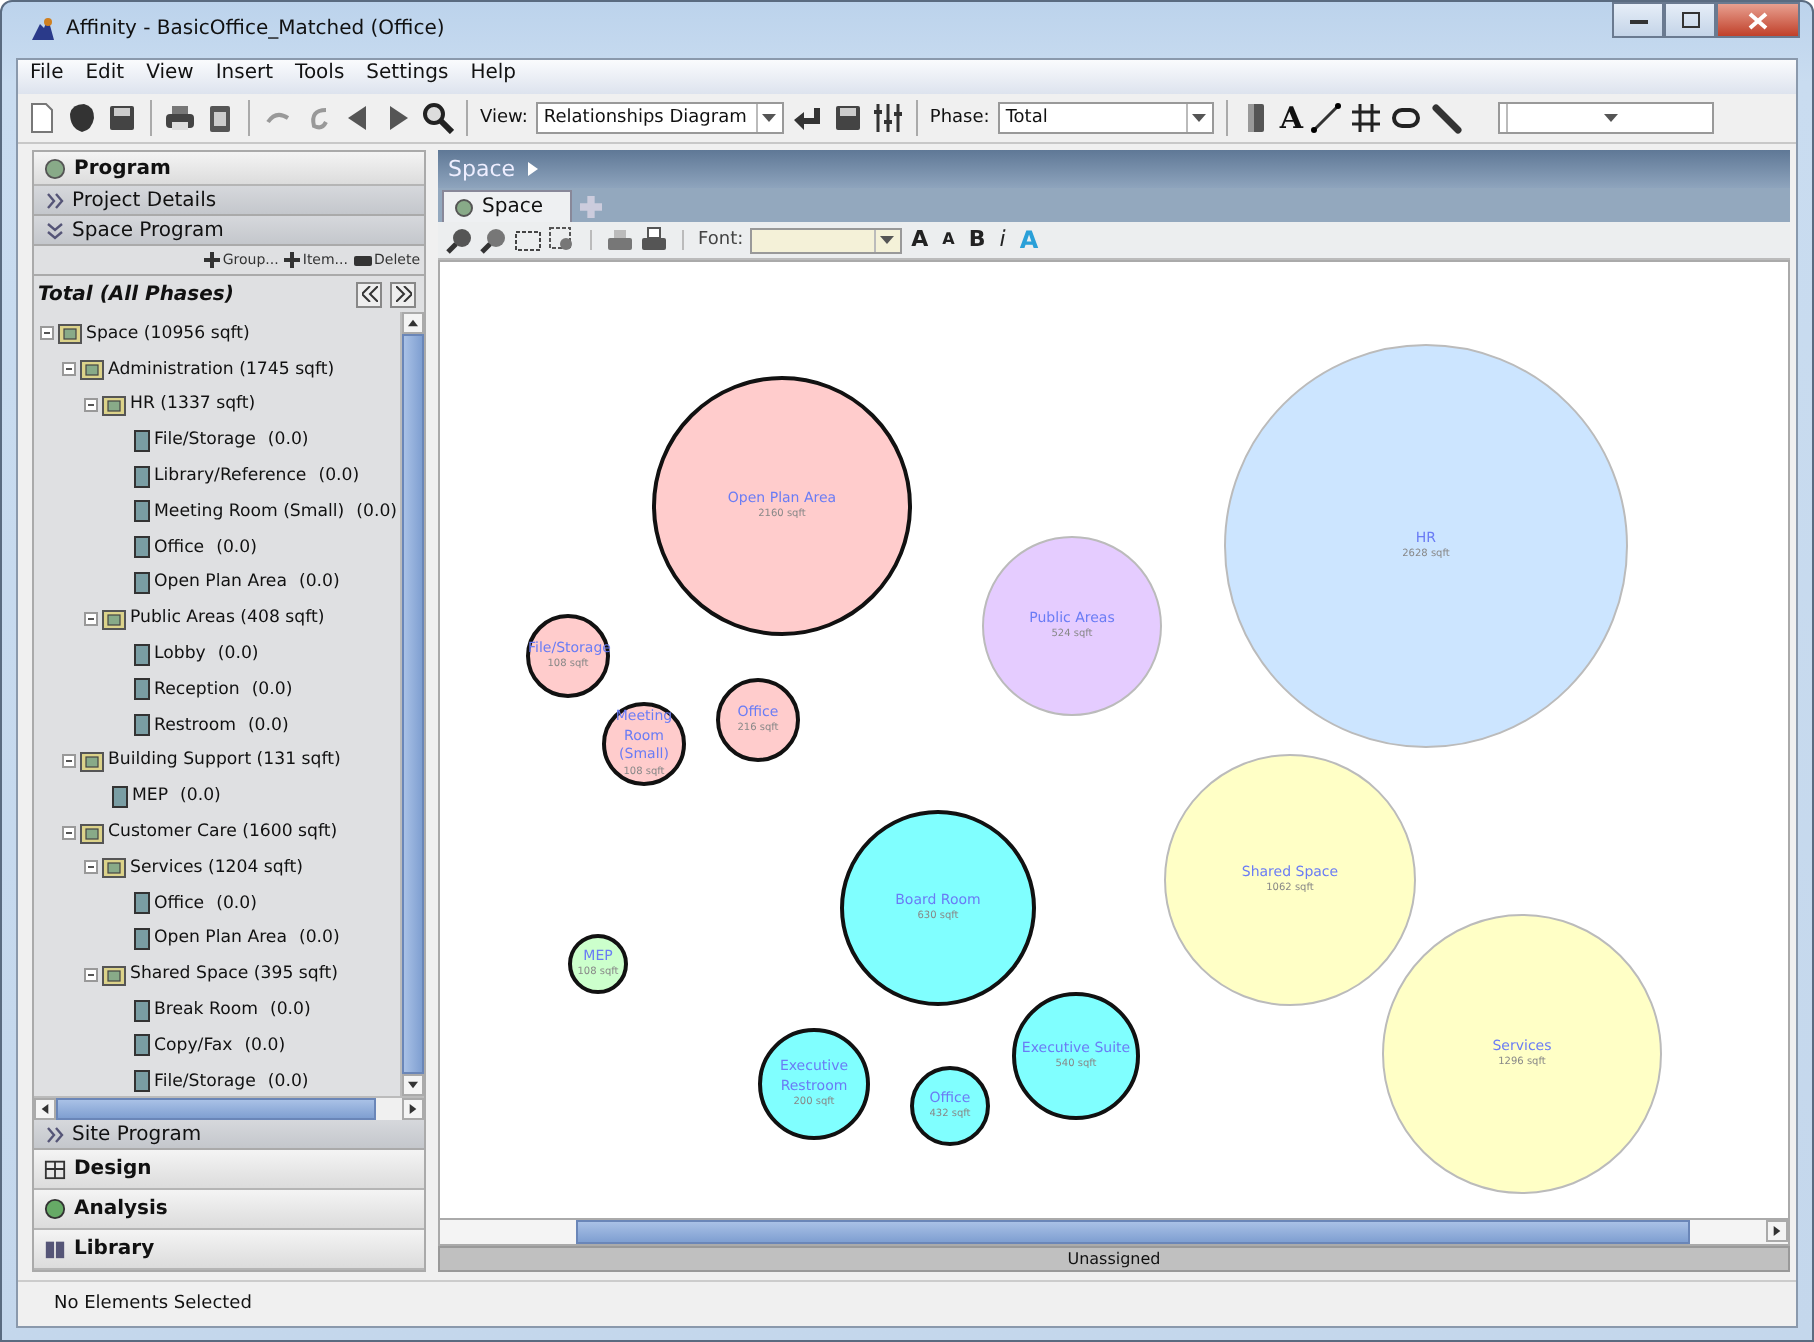 The image size is (1814, 1342). Describe the element at coordinates (1326, 118) in the screenshot. I see `line-icon` at that location.